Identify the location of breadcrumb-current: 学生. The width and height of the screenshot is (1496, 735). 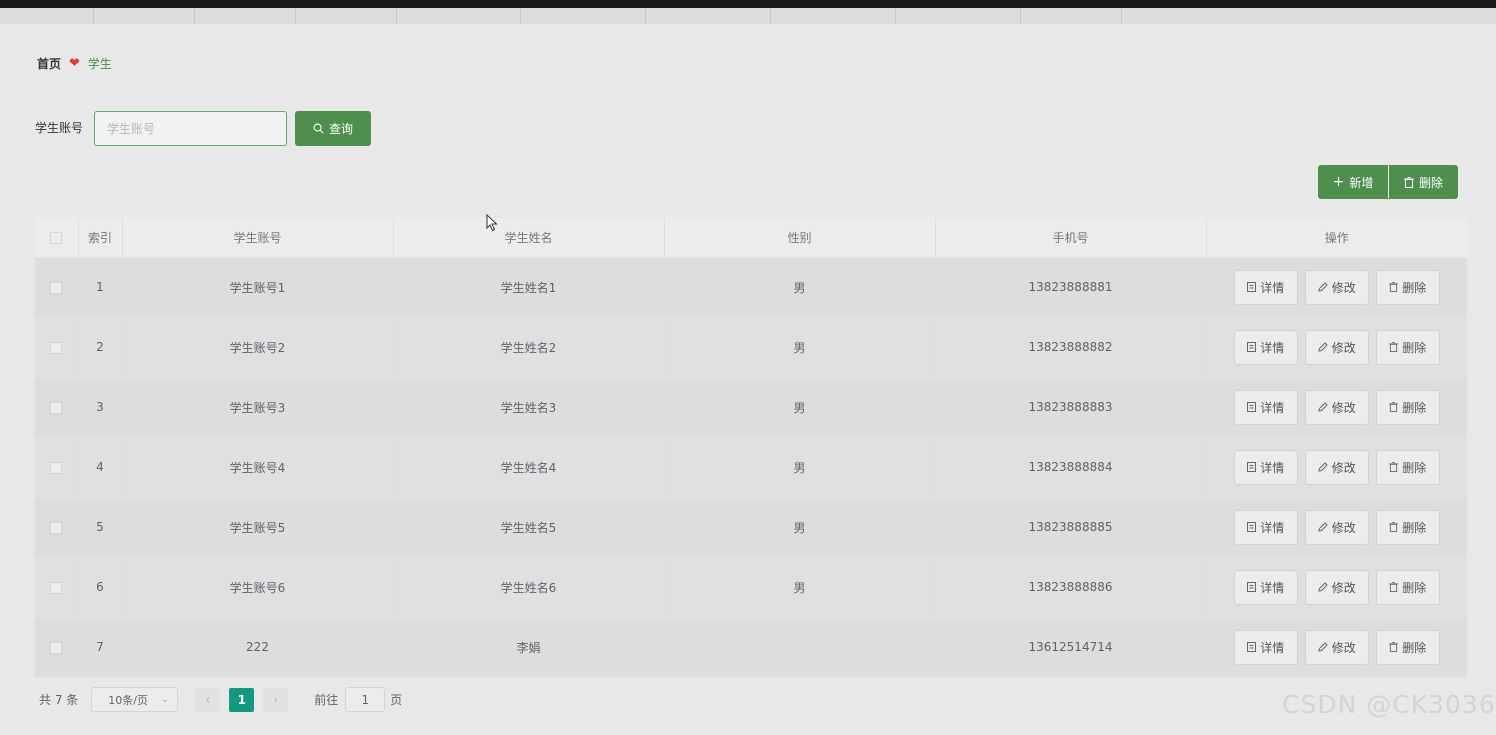
(99, 63).